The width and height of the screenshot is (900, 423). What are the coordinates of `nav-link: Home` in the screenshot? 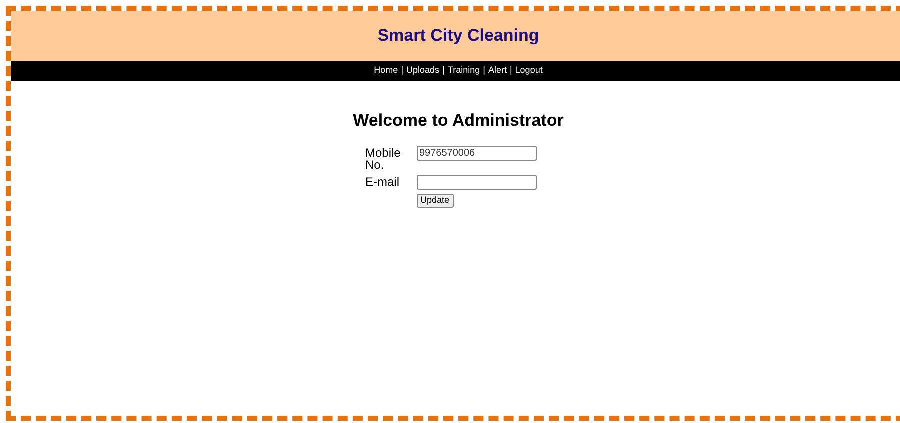 It's located at (386, 71).